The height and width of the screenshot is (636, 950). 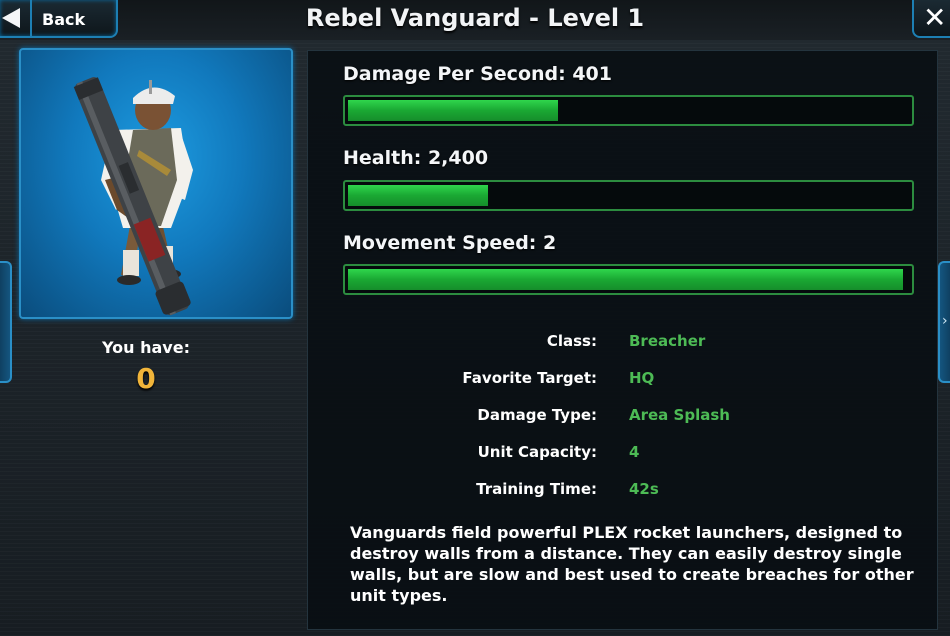 What do you see at coordinates (477, 74) in the screenshot?
I see `stat-label-dps: Damage Per Second: 401` at bounding box center [477, 74].